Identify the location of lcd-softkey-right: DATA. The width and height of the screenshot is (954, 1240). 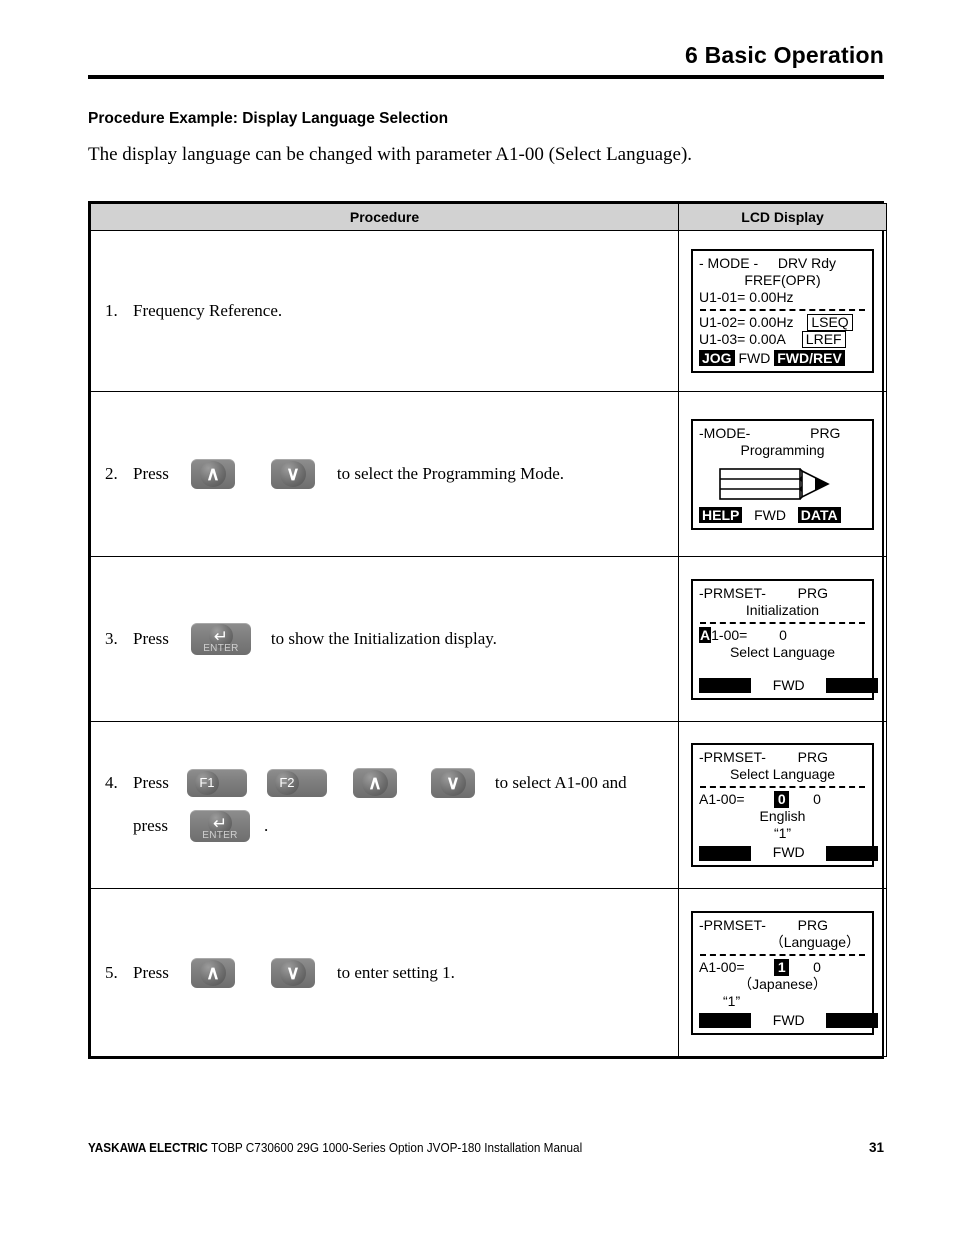
(819, 514).